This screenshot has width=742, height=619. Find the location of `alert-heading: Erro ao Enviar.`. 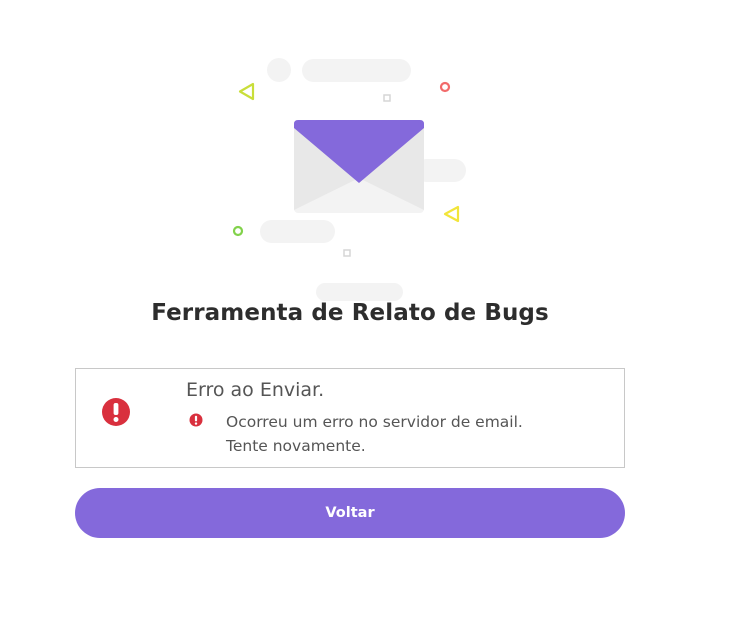

alert-heading: Erro ao Enviar. is located at coordinates (255, 390).